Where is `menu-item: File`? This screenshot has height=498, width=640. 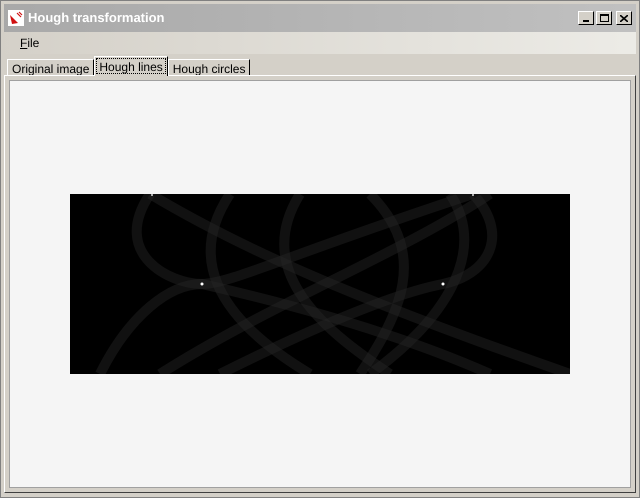
menu-item: File is located at coordinates (30, 43).